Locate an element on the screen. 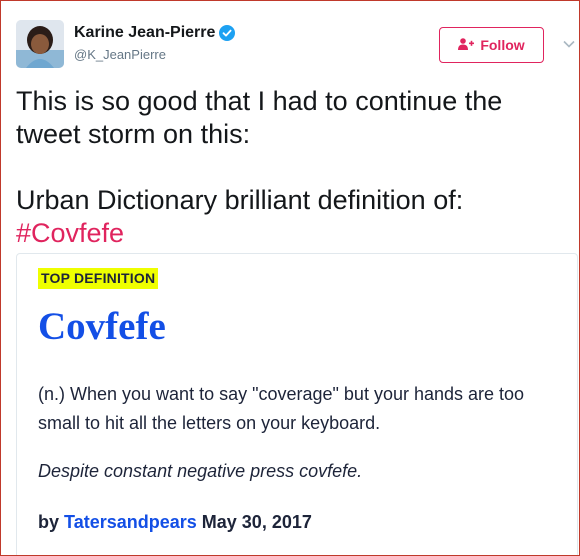 The width and height of the screenshot is (580, 556). definition-word: Covfefe is located at coordinates (102, 326).